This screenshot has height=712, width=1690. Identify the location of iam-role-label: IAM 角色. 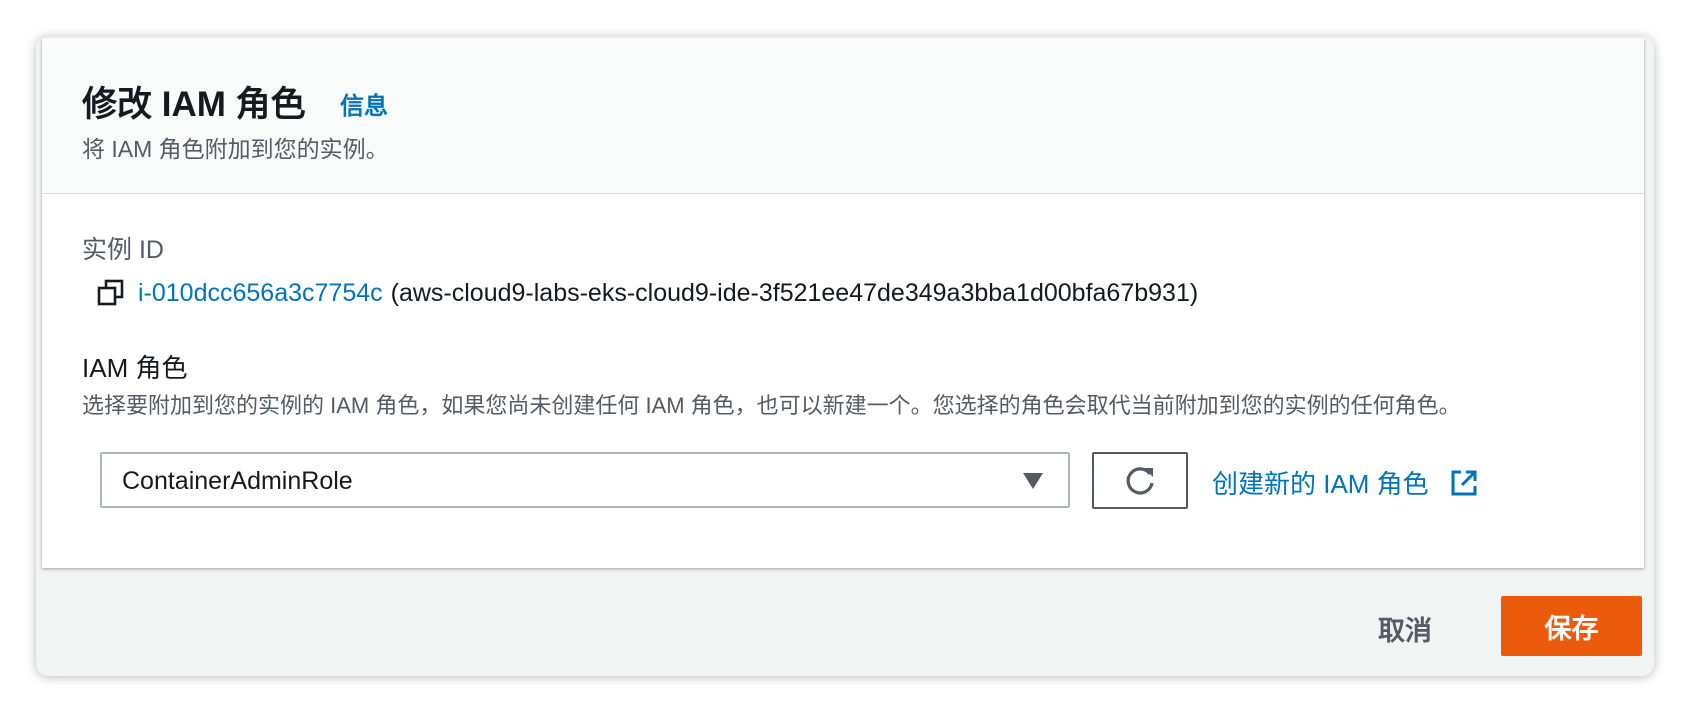
(135, 368).